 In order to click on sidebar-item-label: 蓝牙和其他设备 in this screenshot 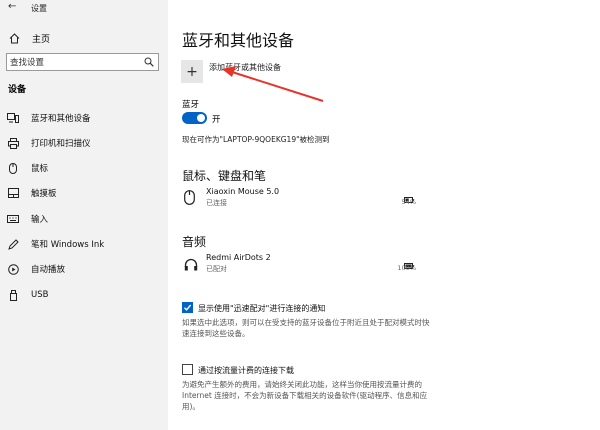, I will do `click(61, 119)`.